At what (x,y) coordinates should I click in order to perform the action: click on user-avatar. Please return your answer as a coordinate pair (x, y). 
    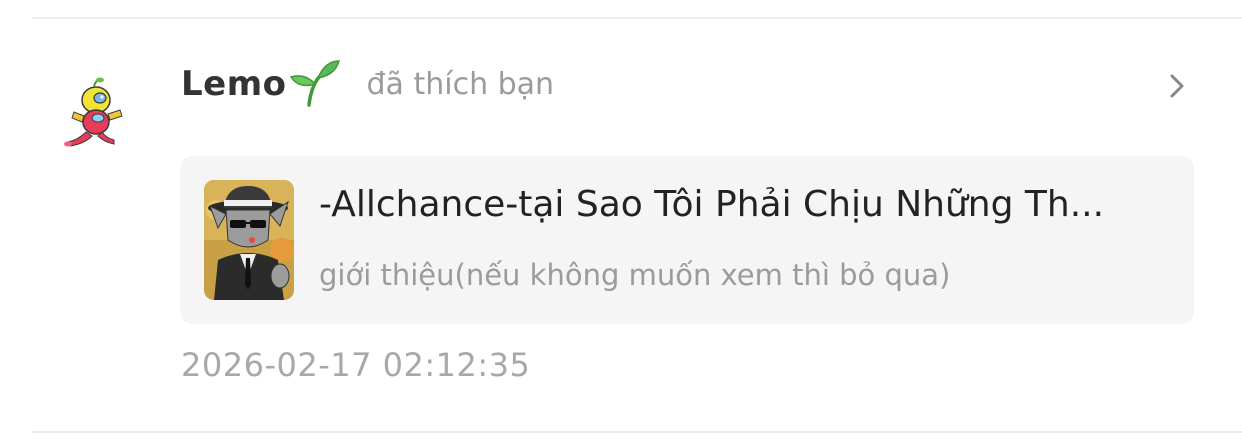
    Looking at the image, I should click on (98, 116).